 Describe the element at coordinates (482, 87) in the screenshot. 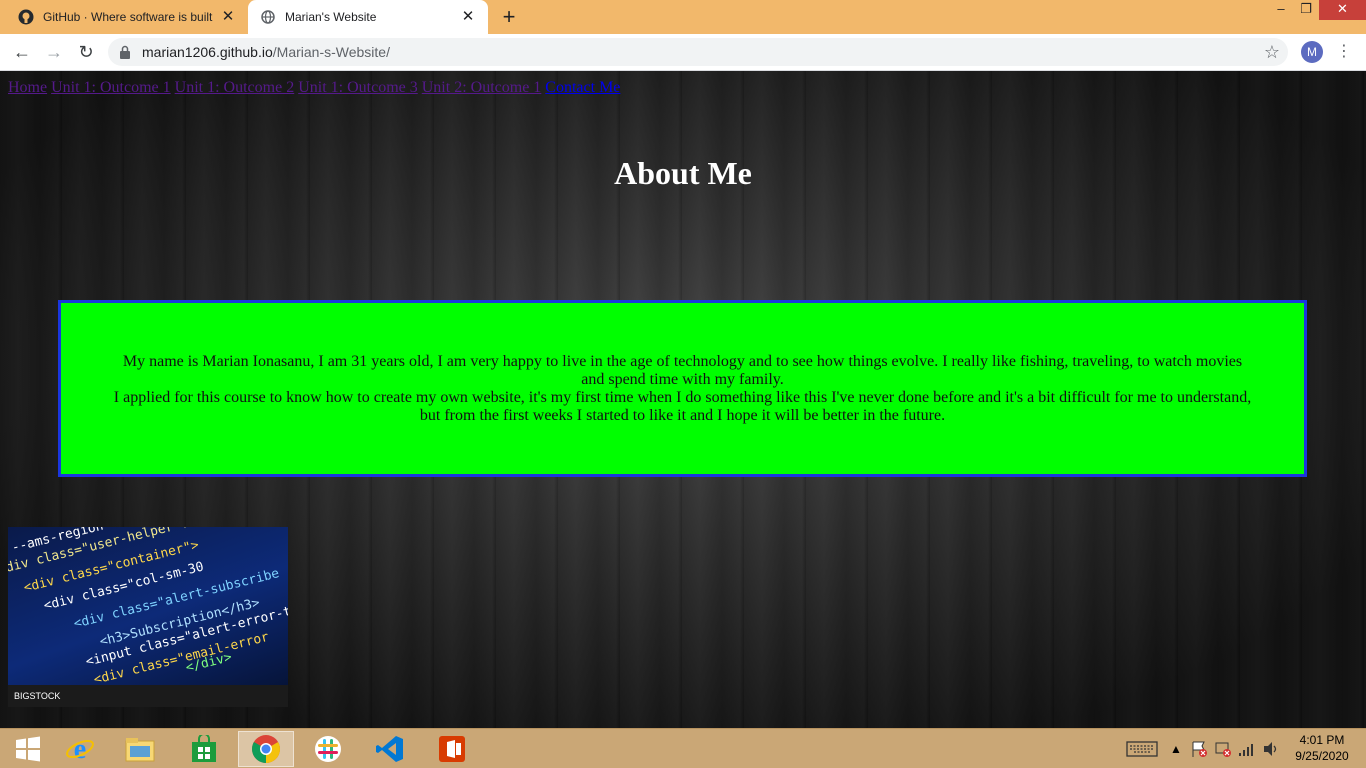

I see `nav-link-unit2-outcome1: Unit 2: Outcome 1` at that location.